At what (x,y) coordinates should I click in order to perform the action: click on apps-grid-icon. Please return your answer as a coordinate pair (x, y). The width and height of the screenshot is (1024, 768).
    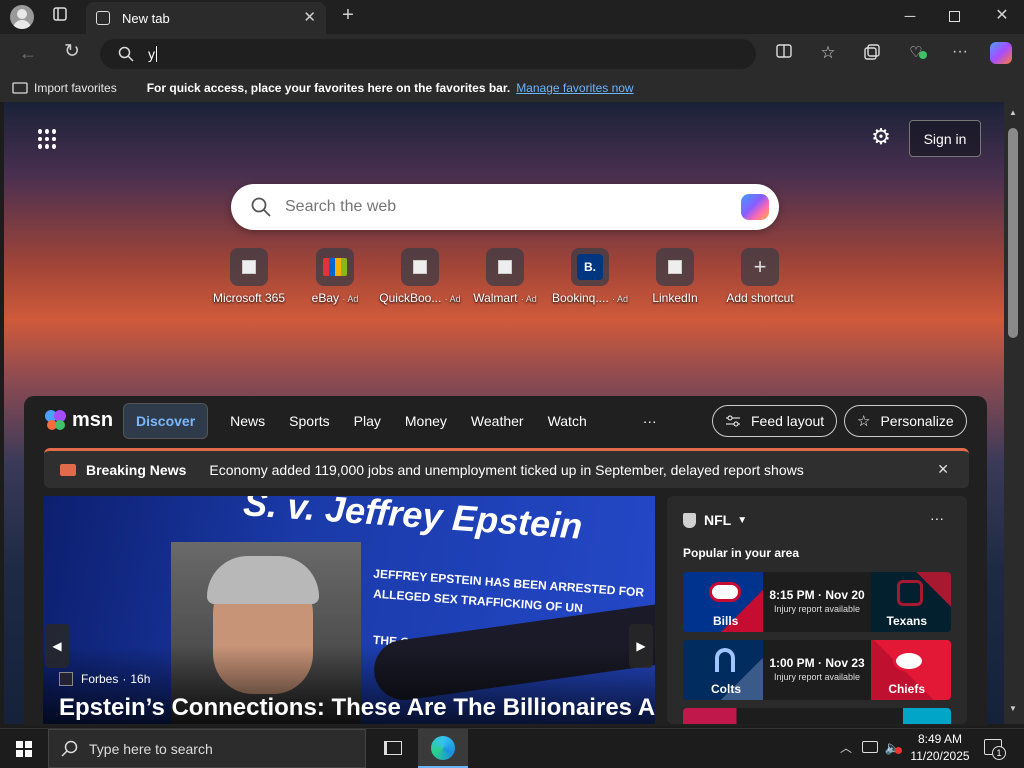
    Looking at the image, I should click on (48, 139).